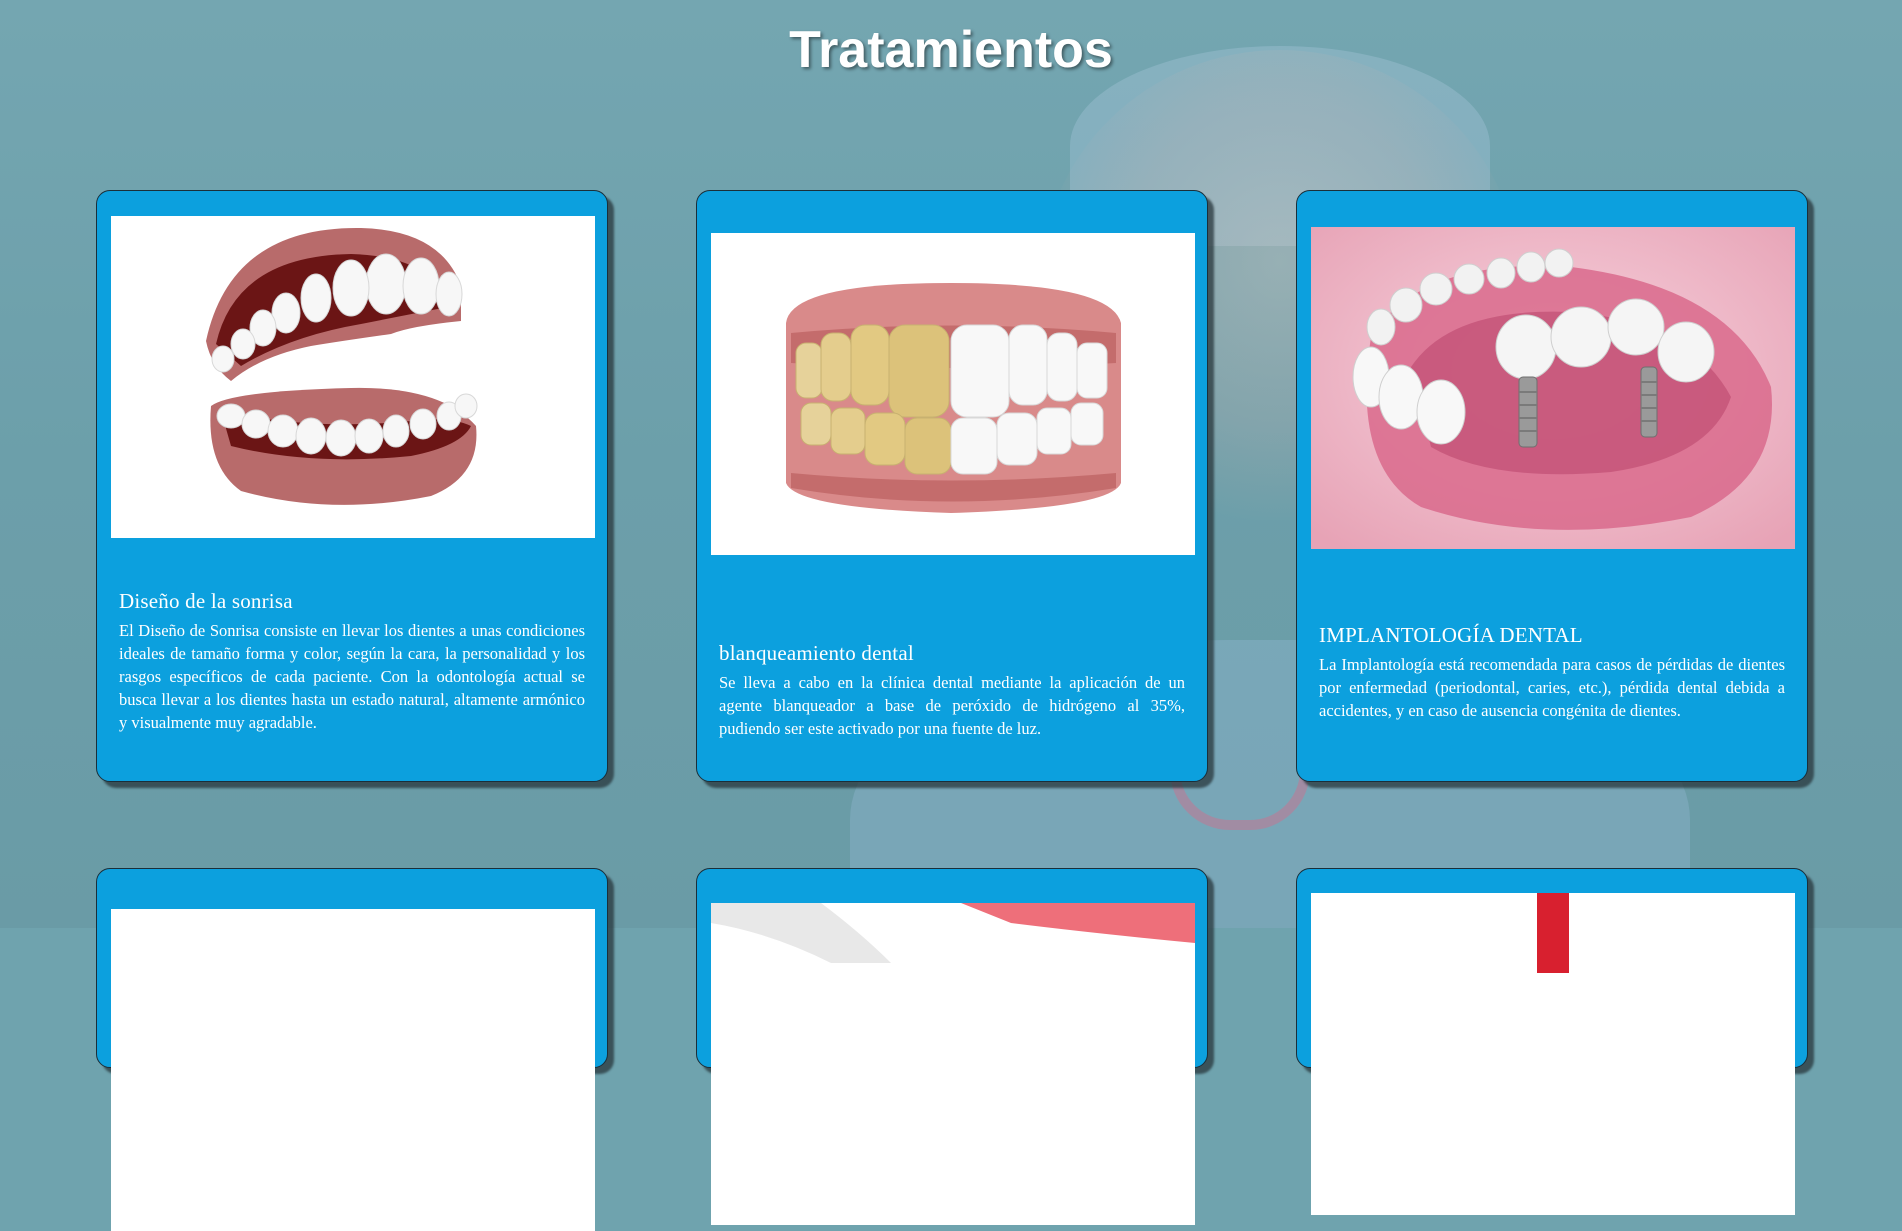 The image size is (1902, 1231). Describe the element at coordinates (953, 394) in the screenshot. I see `teeth-whitening-image` at that location.